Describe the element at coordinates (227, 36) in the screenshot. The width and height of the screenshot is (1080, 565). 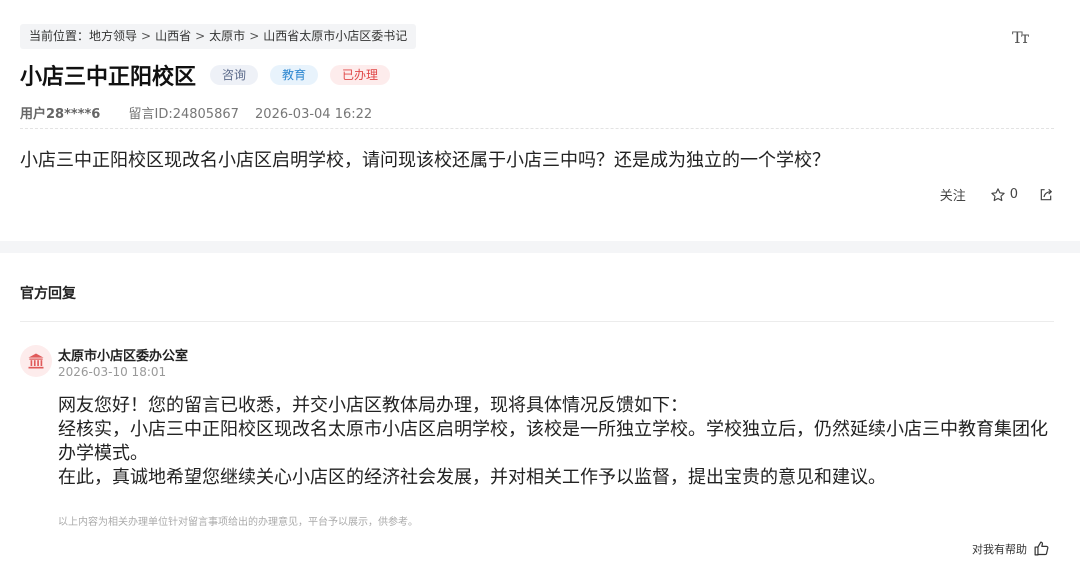
I see `breadcrumb-item-city: 太原市` at that location.